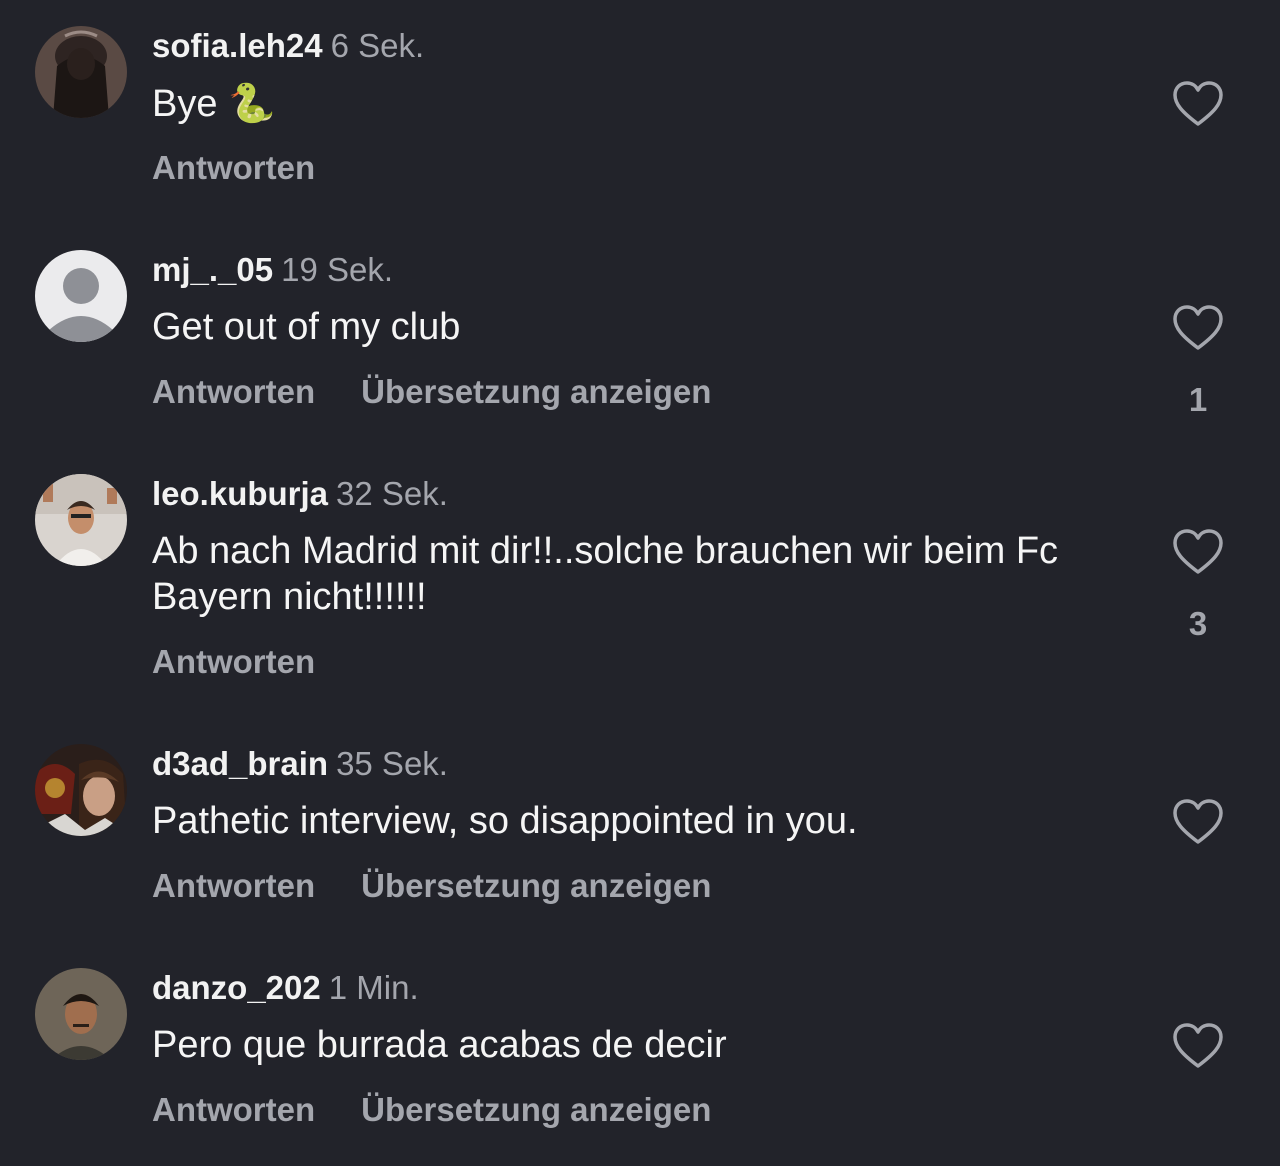 The image size is (1280, 1166). Describe the element at coordinates (252, 103) in the screenshot. I see `snake-emoji: 🐍` at that location.